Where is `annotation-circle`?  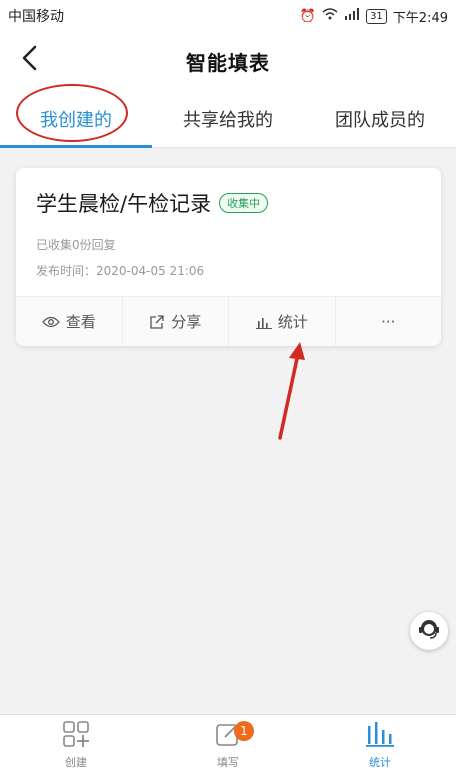
annotation-circle is located at coordinates (72, 113).